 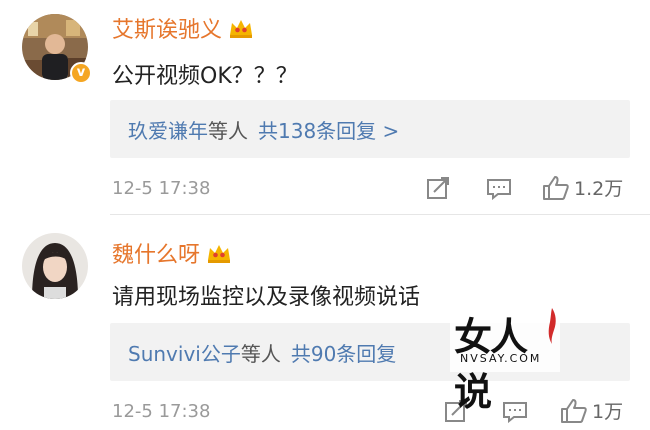 I want to click on like-button: 1万, so click(x=591, y=410).